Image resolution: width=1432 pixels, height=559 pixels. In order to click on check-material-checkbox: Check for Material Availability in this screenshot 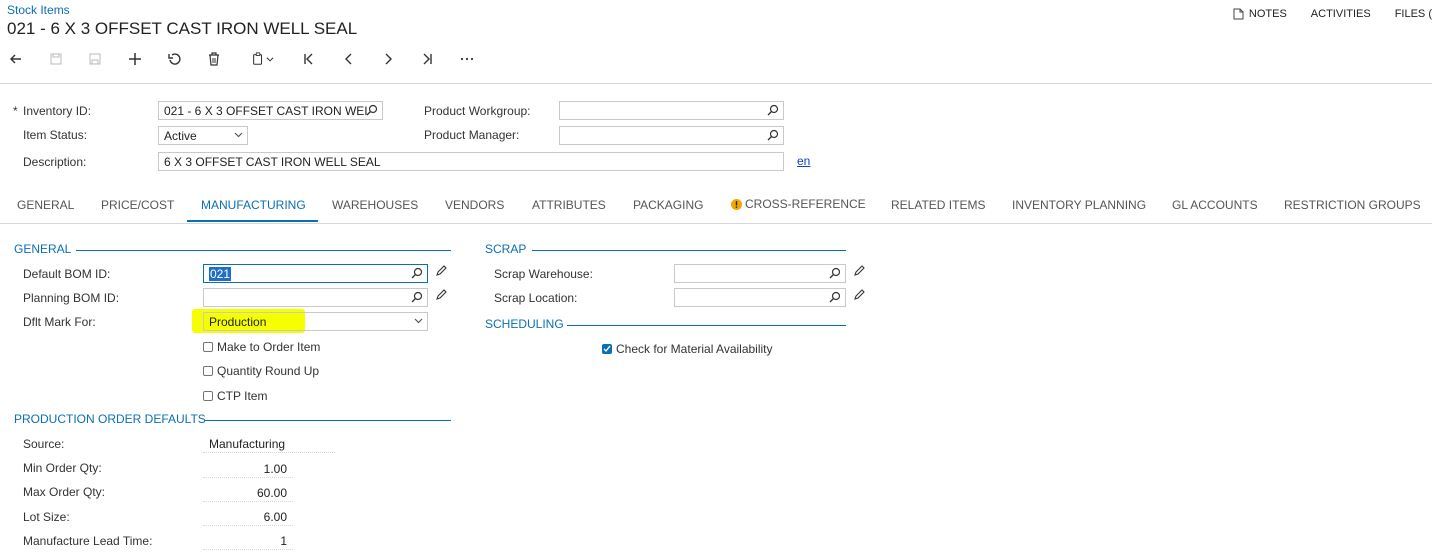, I will do `click(687, 349)`.